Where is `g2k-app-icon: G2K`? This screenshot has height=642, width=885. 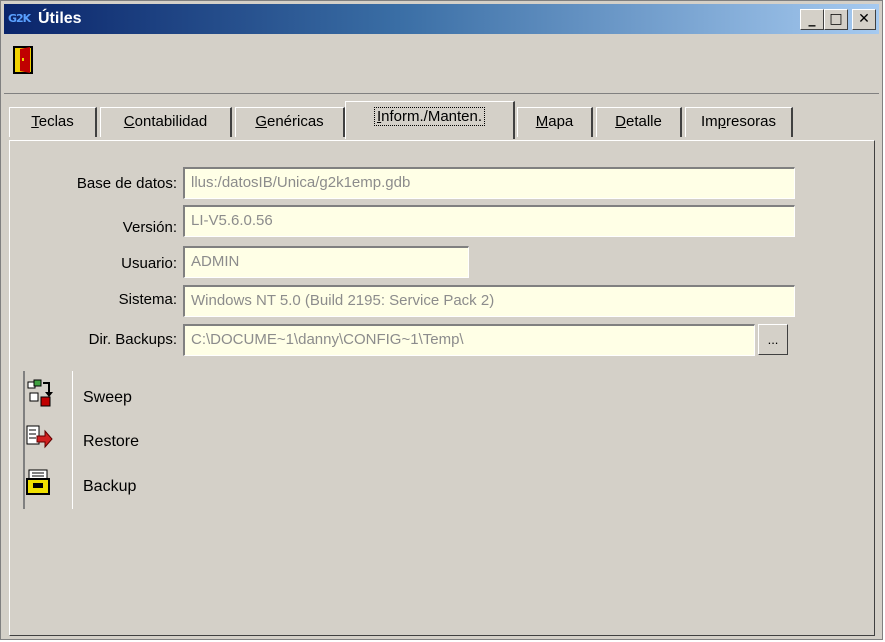 g2k-app-icon: G2K is located at coordinates (19, 18).